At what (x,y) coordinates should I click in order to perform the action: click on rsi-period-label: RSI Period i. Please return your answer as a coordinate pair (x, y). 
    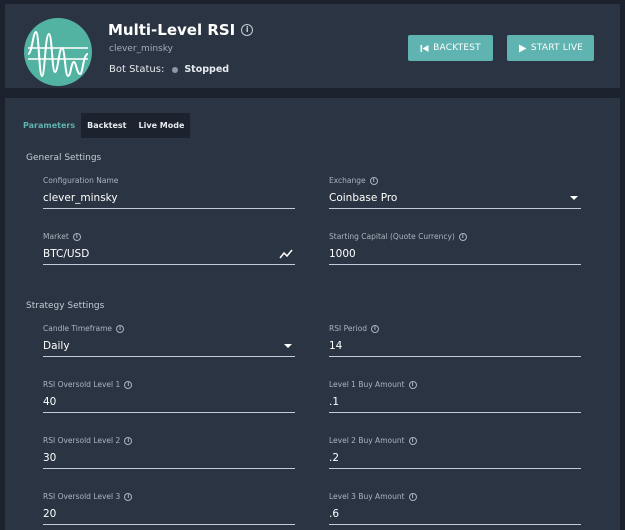
    Looking at the image, I should click on (354, 328).